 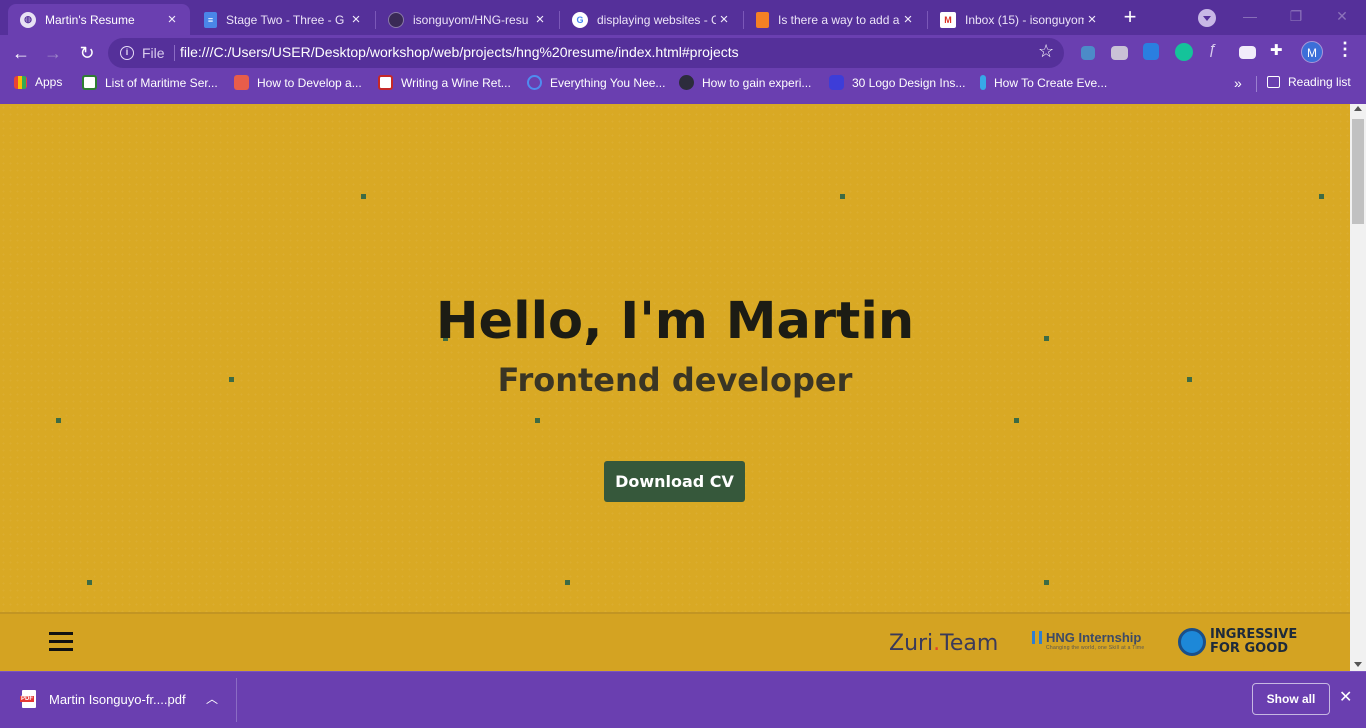 I want to click on i4g-line-1: INGRESSIVE, so click(x=1254, y=634).